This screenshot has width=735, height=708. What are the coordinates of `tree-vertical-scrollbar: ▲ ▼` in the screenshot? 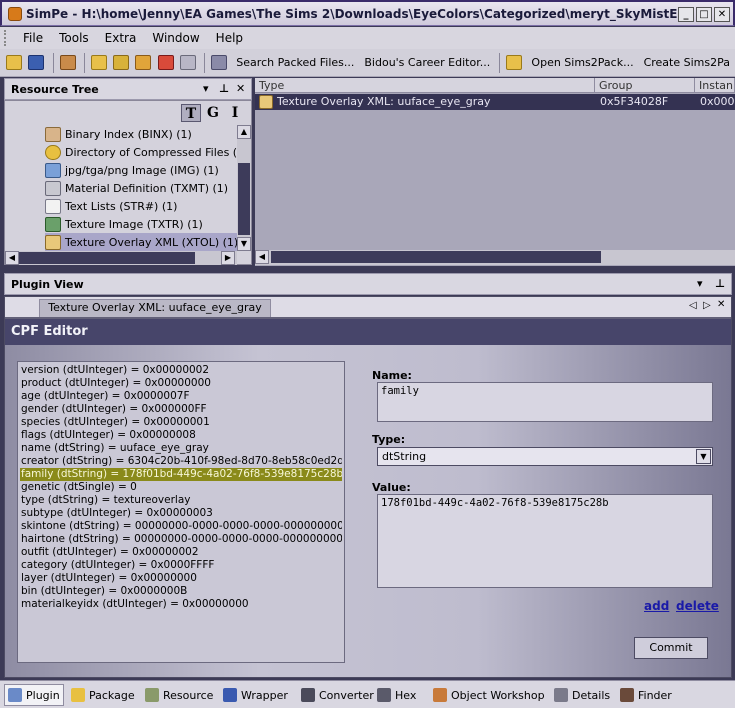 It's located at (244, 188).